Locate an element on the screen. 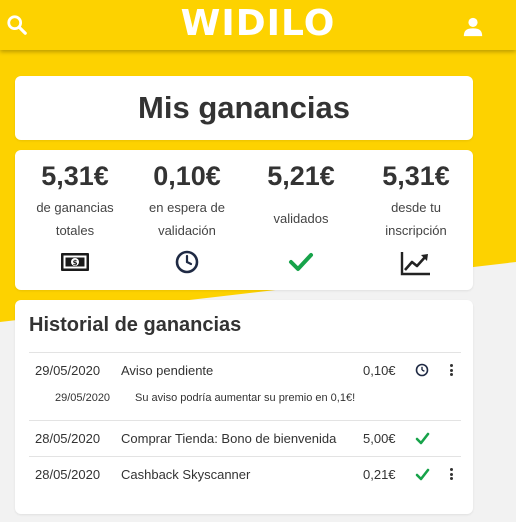  row-amount: 0,21€ is located at coordinates (379, 474).